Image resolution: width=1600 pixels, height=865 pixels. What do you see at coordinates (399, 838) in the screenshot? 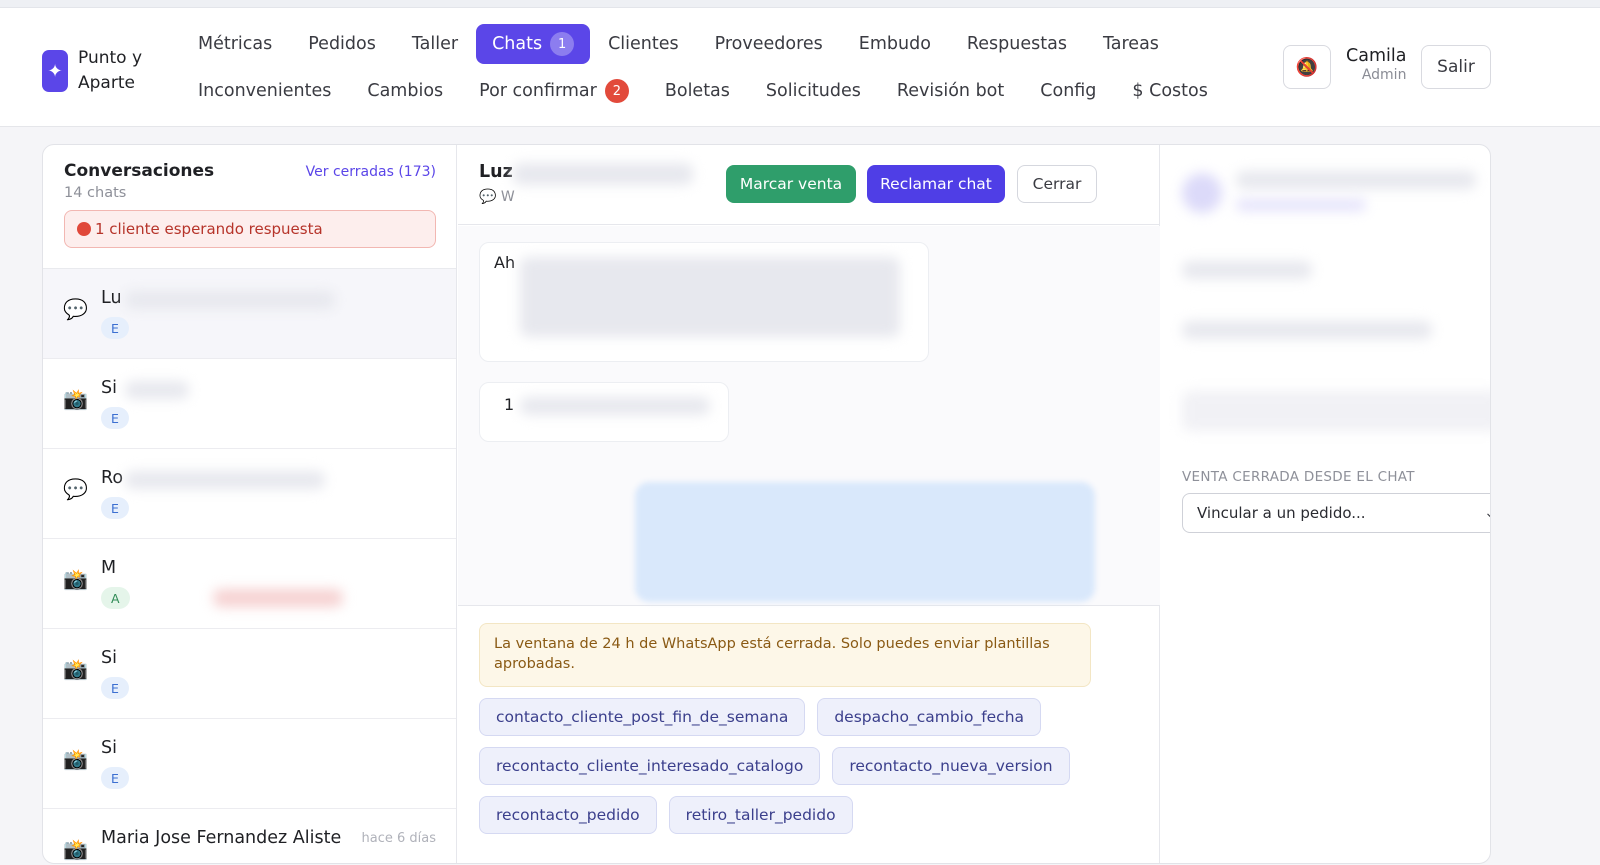
I see `conversation-time: hace 6 días` at bounding box center [399, 838].